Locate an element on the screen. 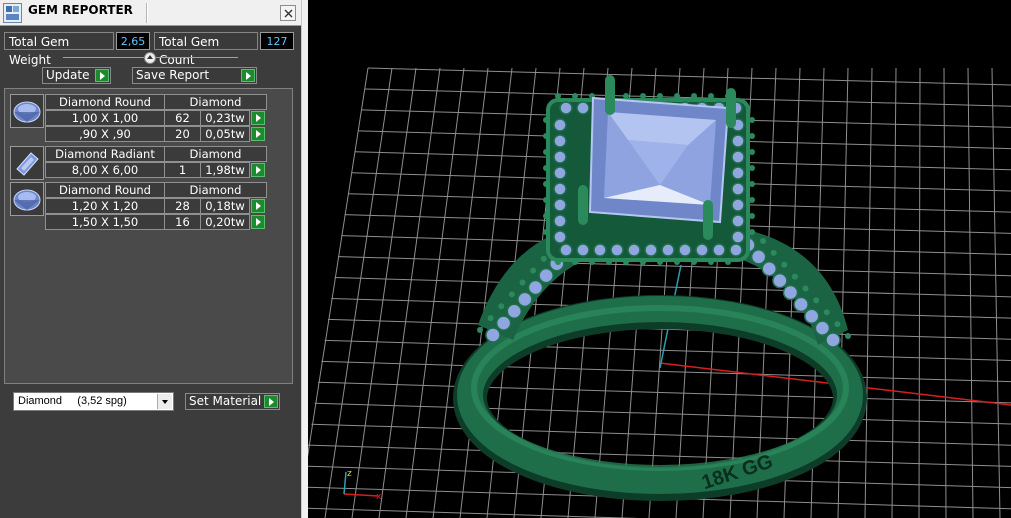 Image resolution: width=1011 pixels, height=518 pixels. gem-count: 28 is located at coordinates (182, 206).